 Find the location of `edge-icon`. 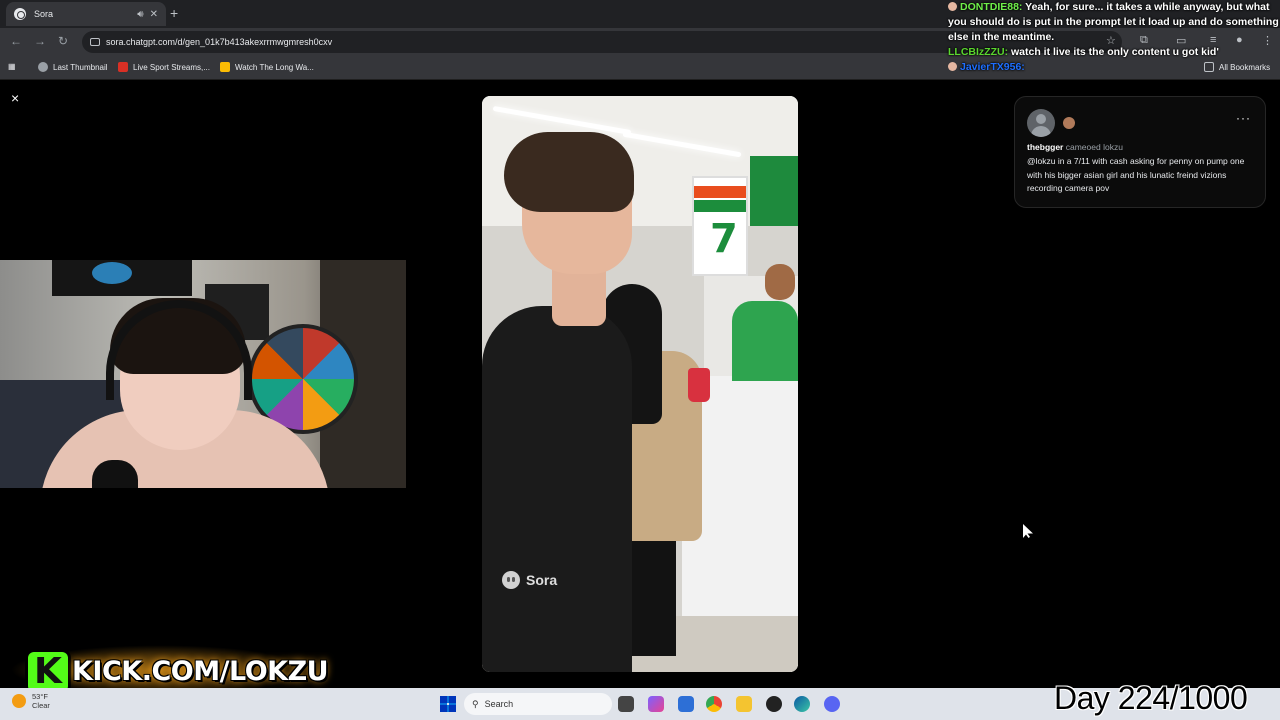

edge-icon is located at coordinates (802, 704).